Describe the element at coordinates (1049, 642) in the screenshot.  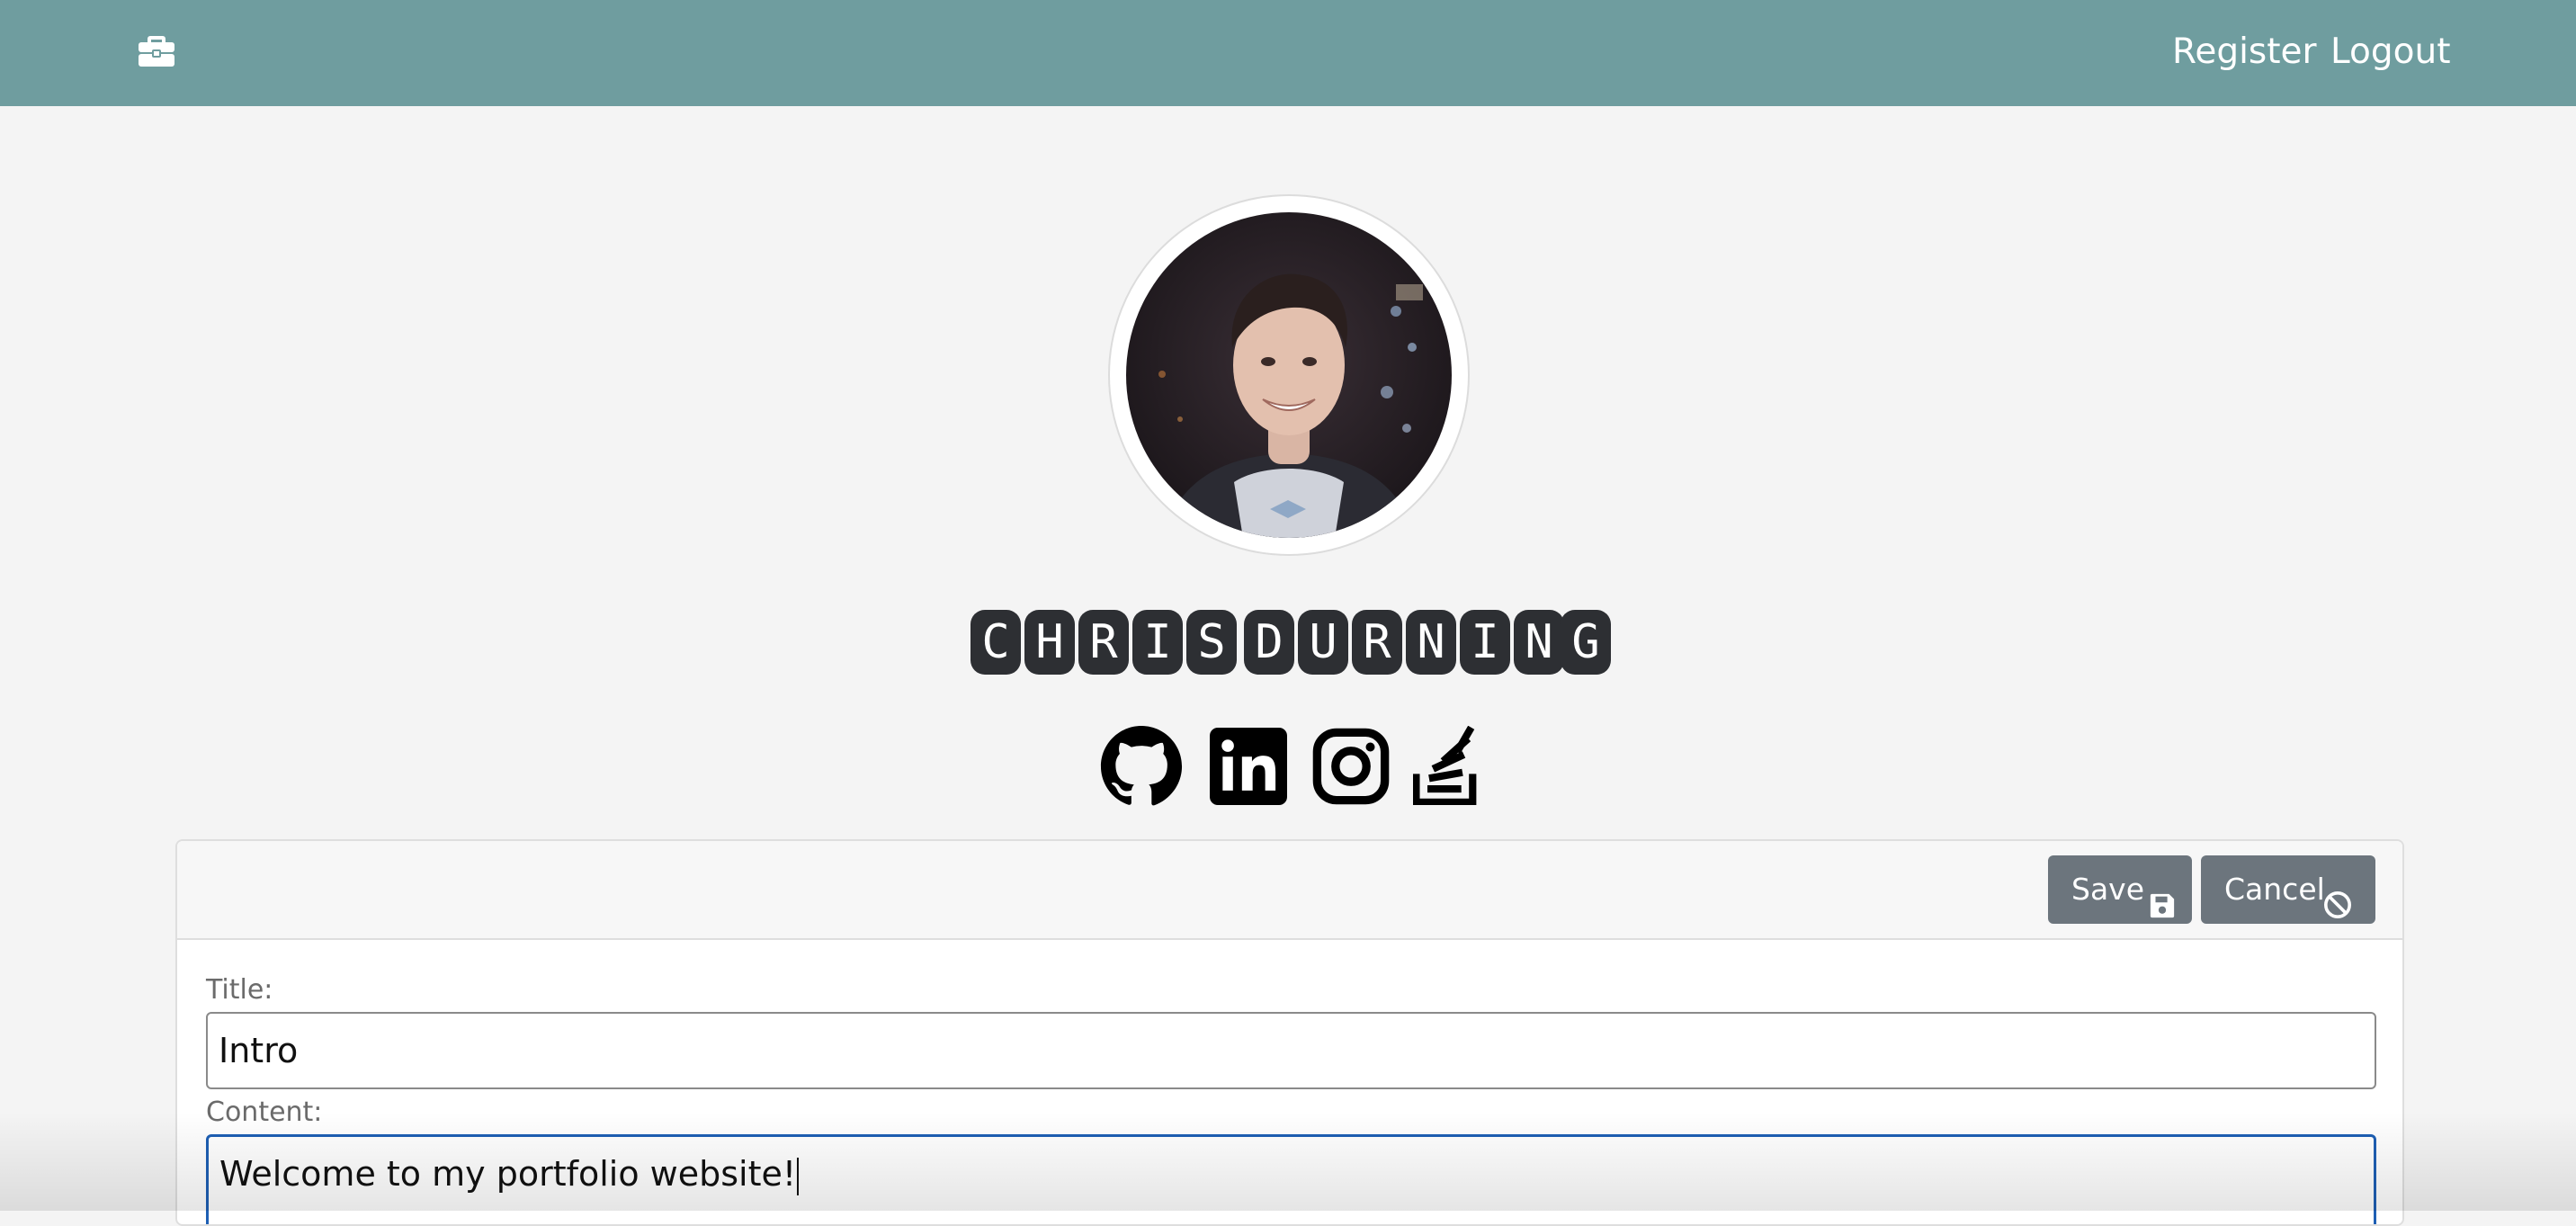
I see `name-letter: H` at that location.